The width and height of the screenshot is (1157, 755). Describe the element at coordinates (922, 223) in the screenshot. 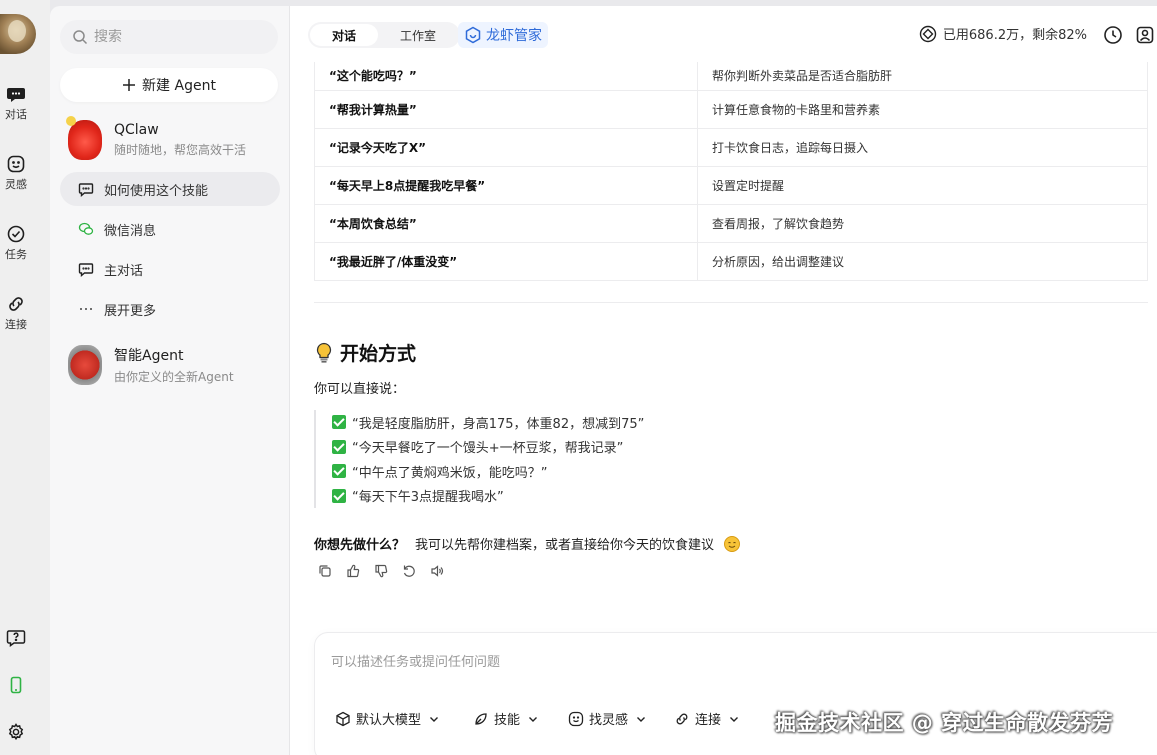

I see `skill-description-cell: 查看周报，了解饮食趋势` at that location.